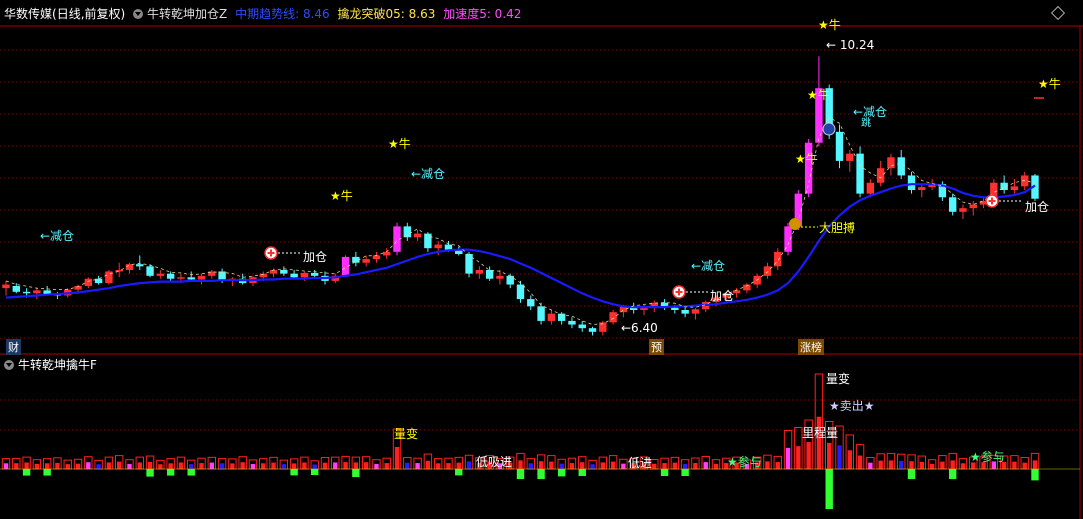  Describe the element at coordinates (315, 257) in the screenshot. I see `jiacang-label-1: 加仓` at that location.